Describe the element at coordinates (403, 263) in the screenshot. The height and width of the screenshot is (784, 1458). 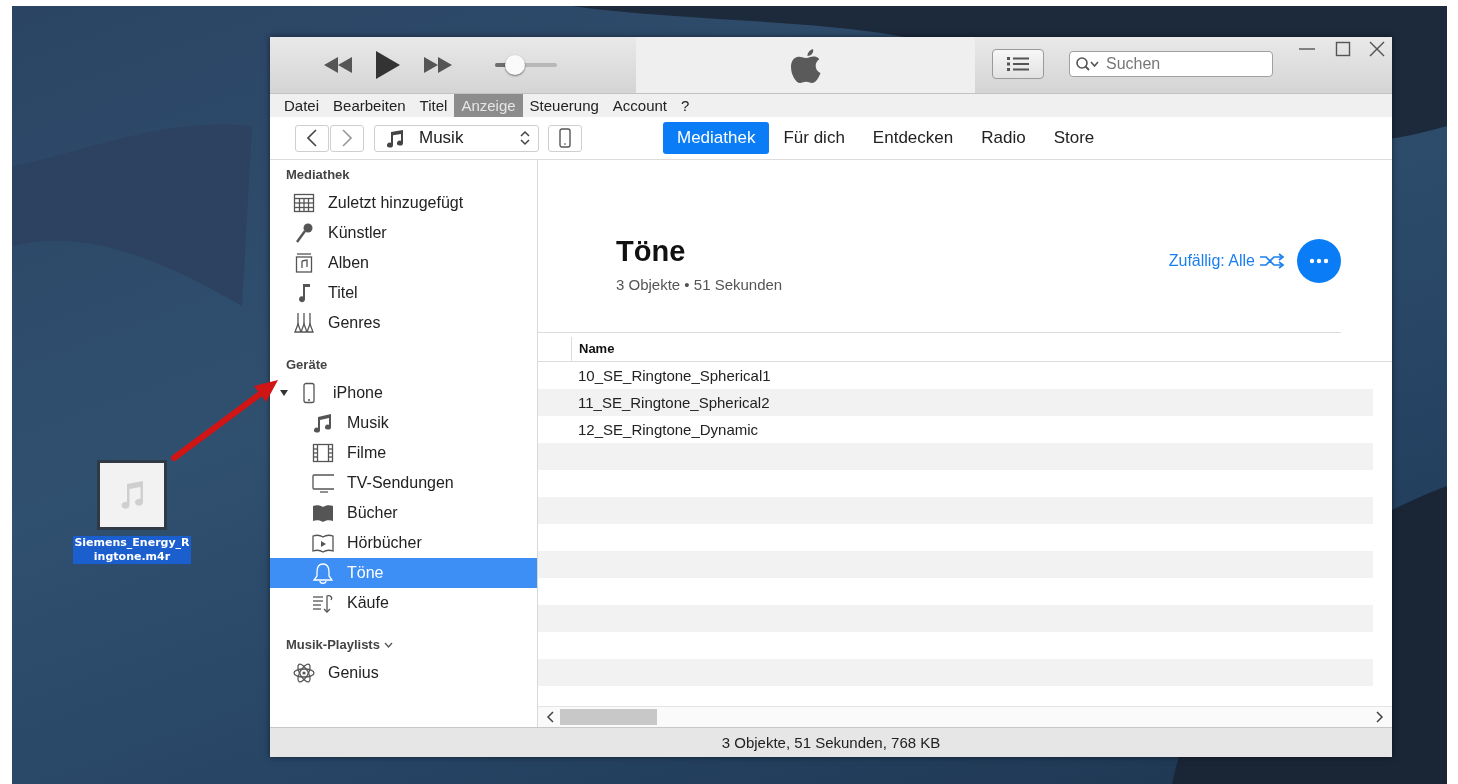
I see `sidebar-item: Alben` at that location.